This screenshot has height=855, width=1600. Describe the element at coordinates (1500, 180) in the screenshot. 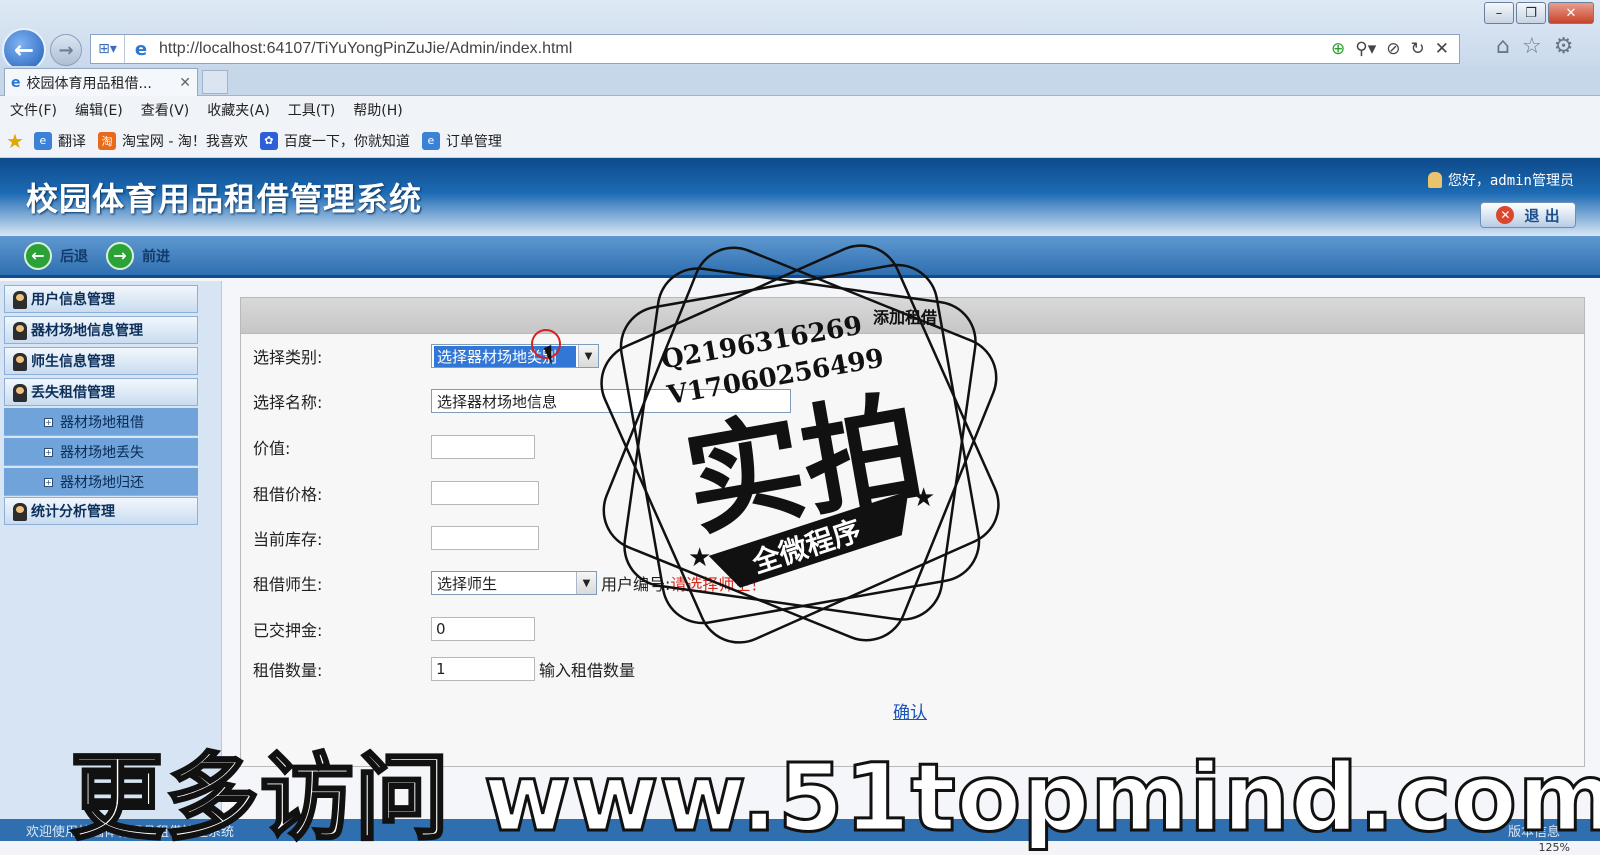

I see `user-greeting: 您好，admin管理员` at that location.